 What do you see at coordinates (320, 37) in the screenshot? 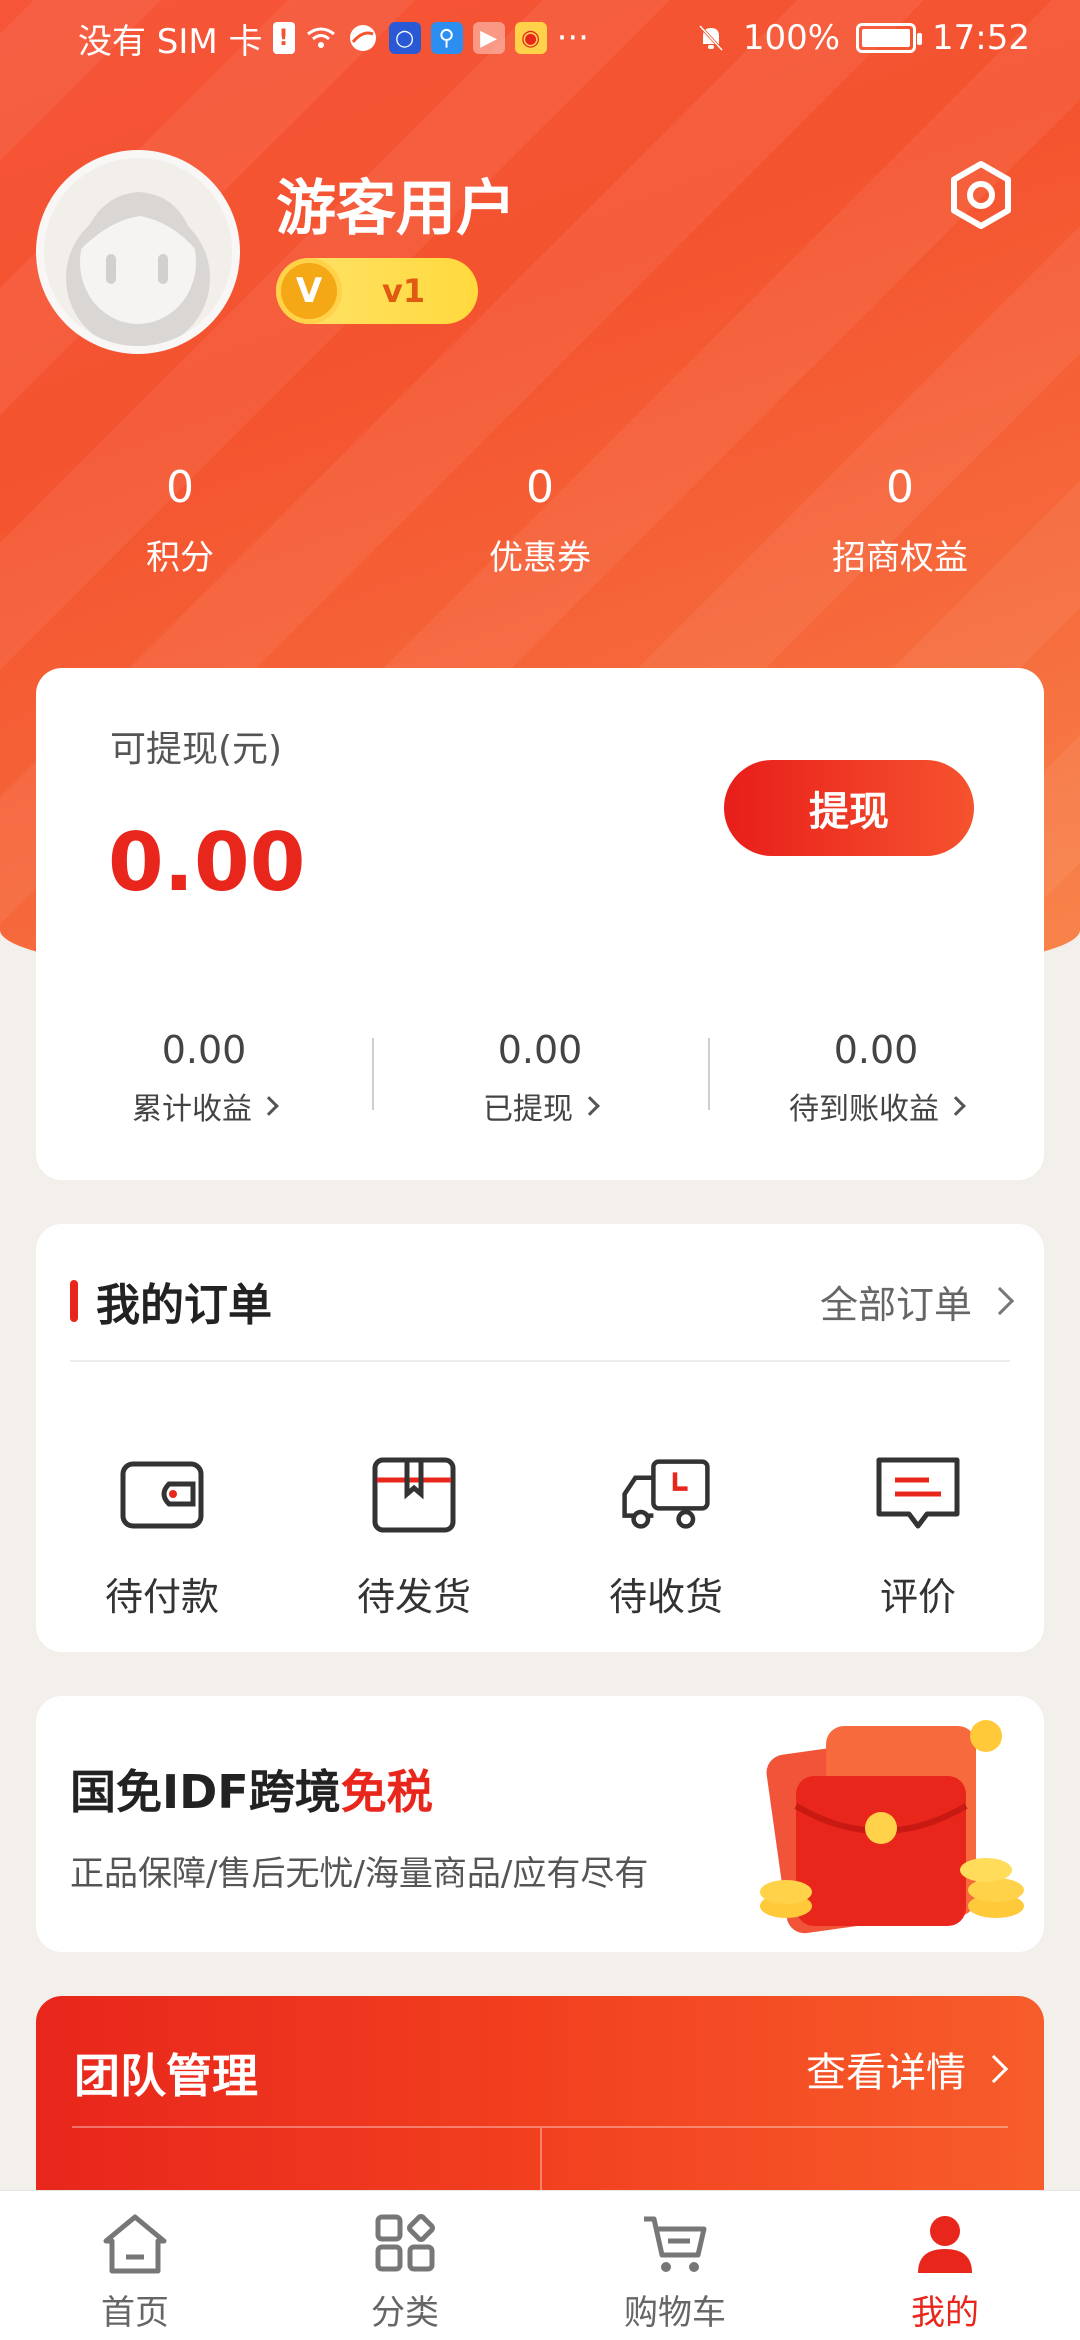
I see `wifi-icon` at bounding box center [320, 37].